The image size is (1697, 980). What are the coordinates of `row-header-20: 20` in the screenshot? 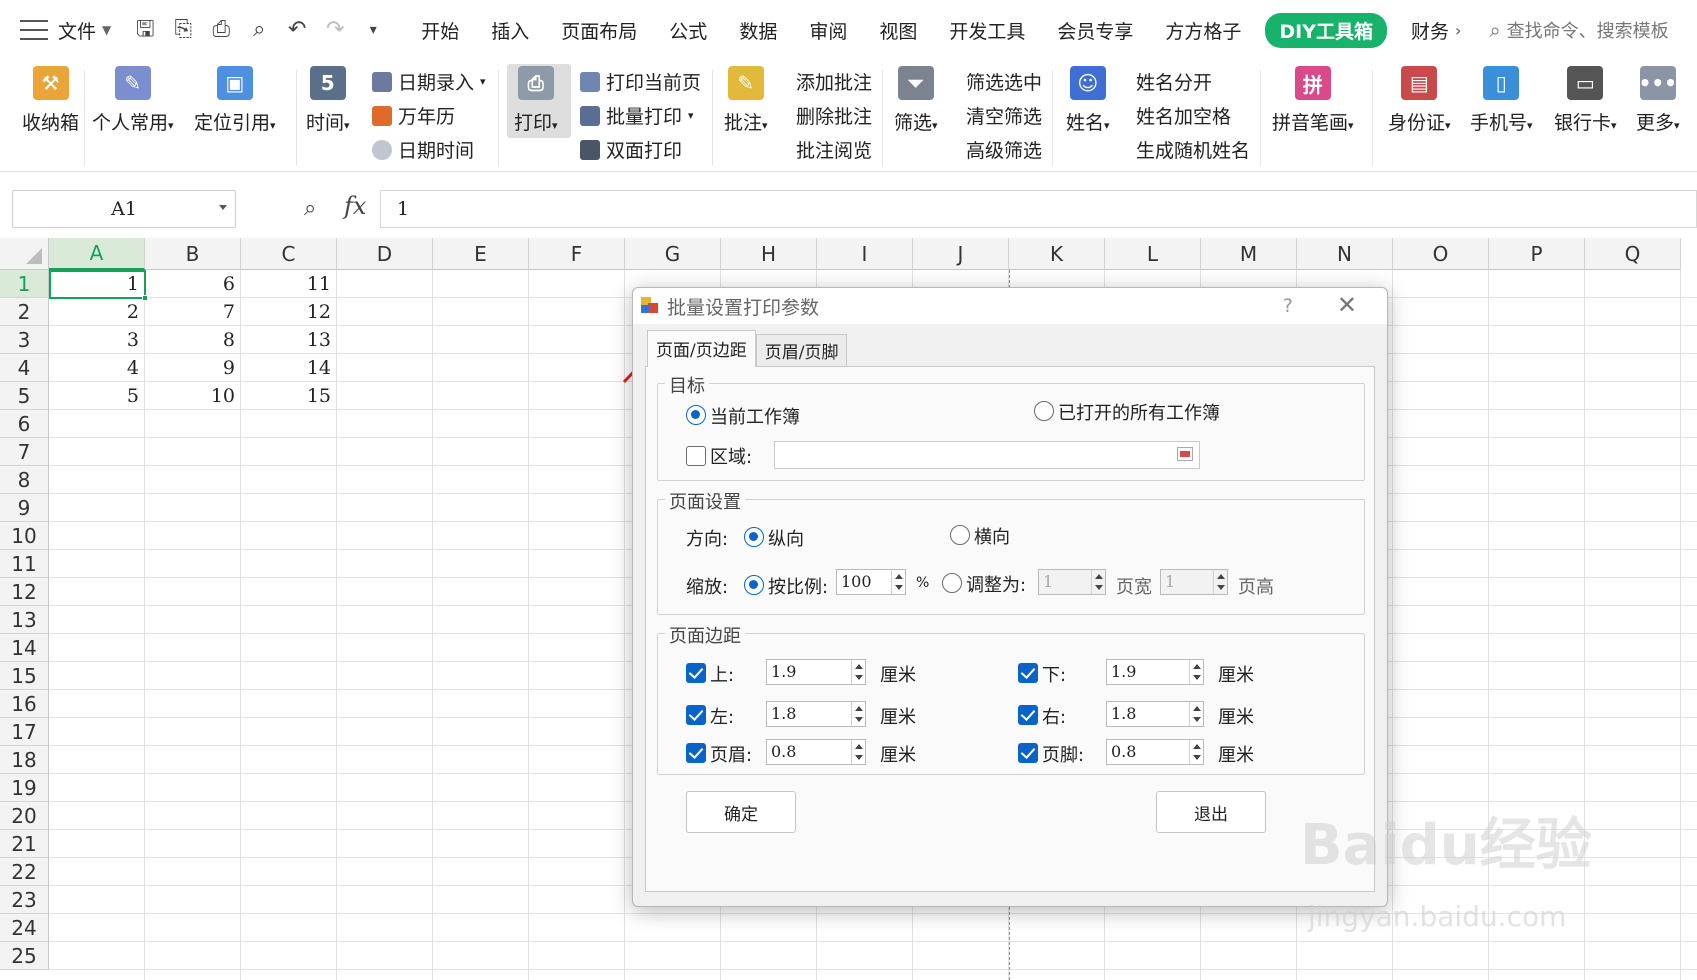 It's located at (24, 816).